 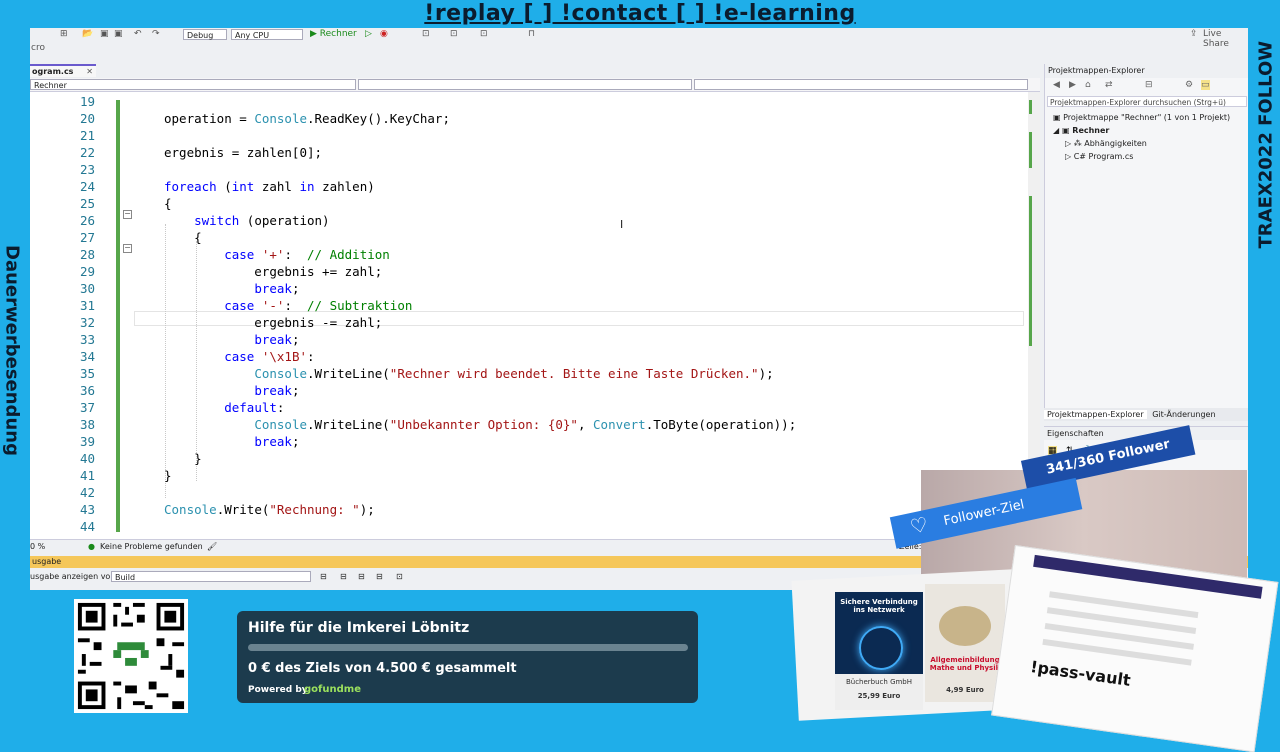 I want to click on tab-program-cs: ogram.cs ✕, so click(x=63, y=70).